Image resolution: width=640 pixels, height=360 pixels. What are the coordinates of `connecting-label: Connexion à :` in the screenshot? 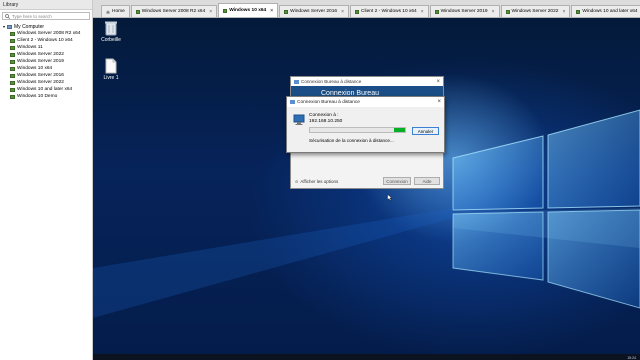 It's located at (324, 115).